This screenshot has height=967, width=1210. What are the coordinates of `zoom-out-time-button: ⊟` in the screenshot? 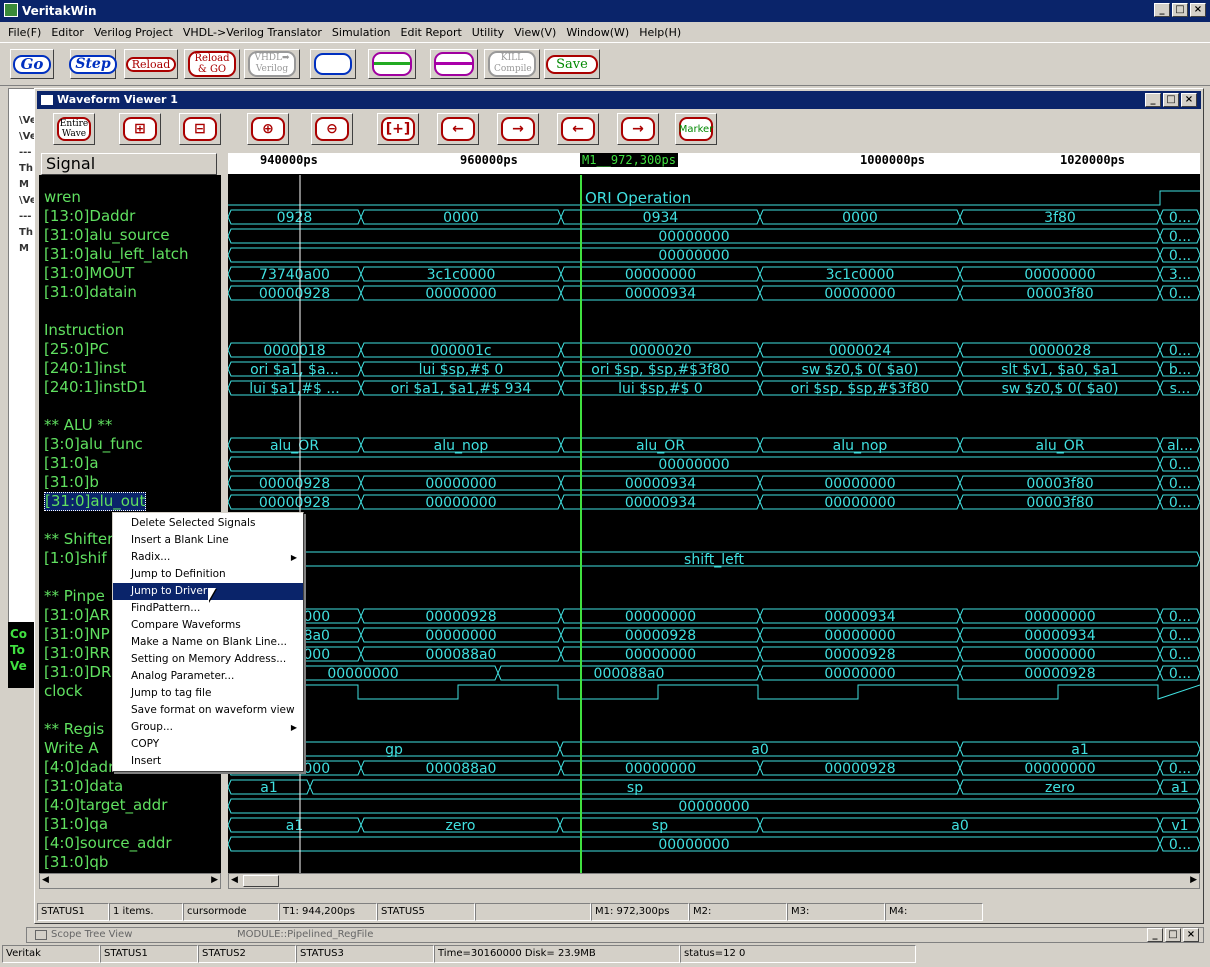 It's located at (200, 129).